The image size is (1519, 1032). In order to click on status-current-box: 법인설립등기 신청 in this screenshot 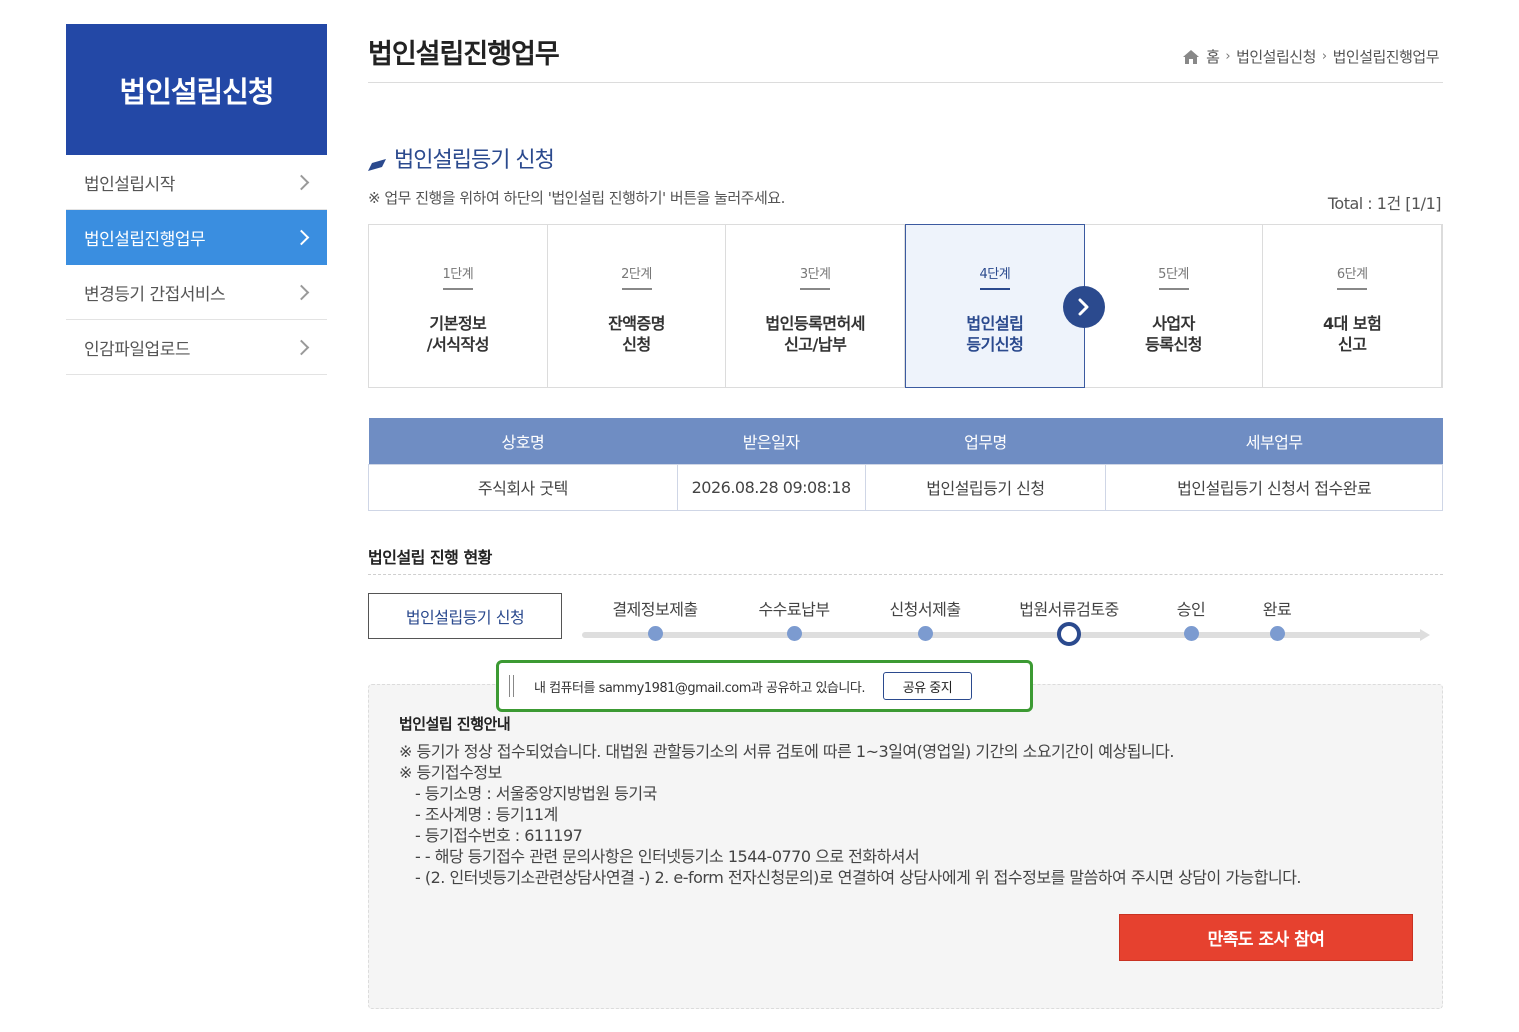, I will do `click(465, 616)`.